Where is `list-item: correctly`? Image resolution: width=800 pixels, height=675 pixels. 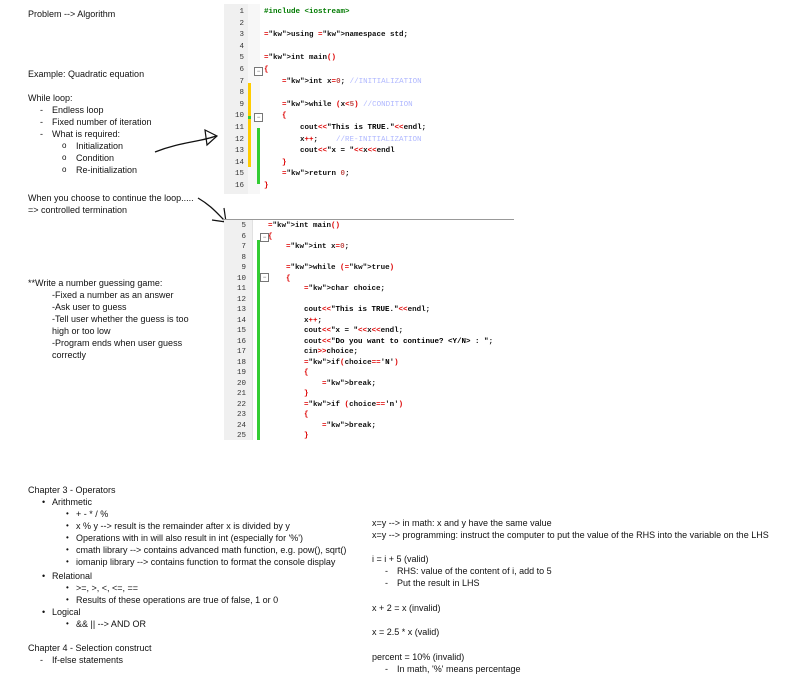
list-item: correctly is located at coordinates (69, 355).